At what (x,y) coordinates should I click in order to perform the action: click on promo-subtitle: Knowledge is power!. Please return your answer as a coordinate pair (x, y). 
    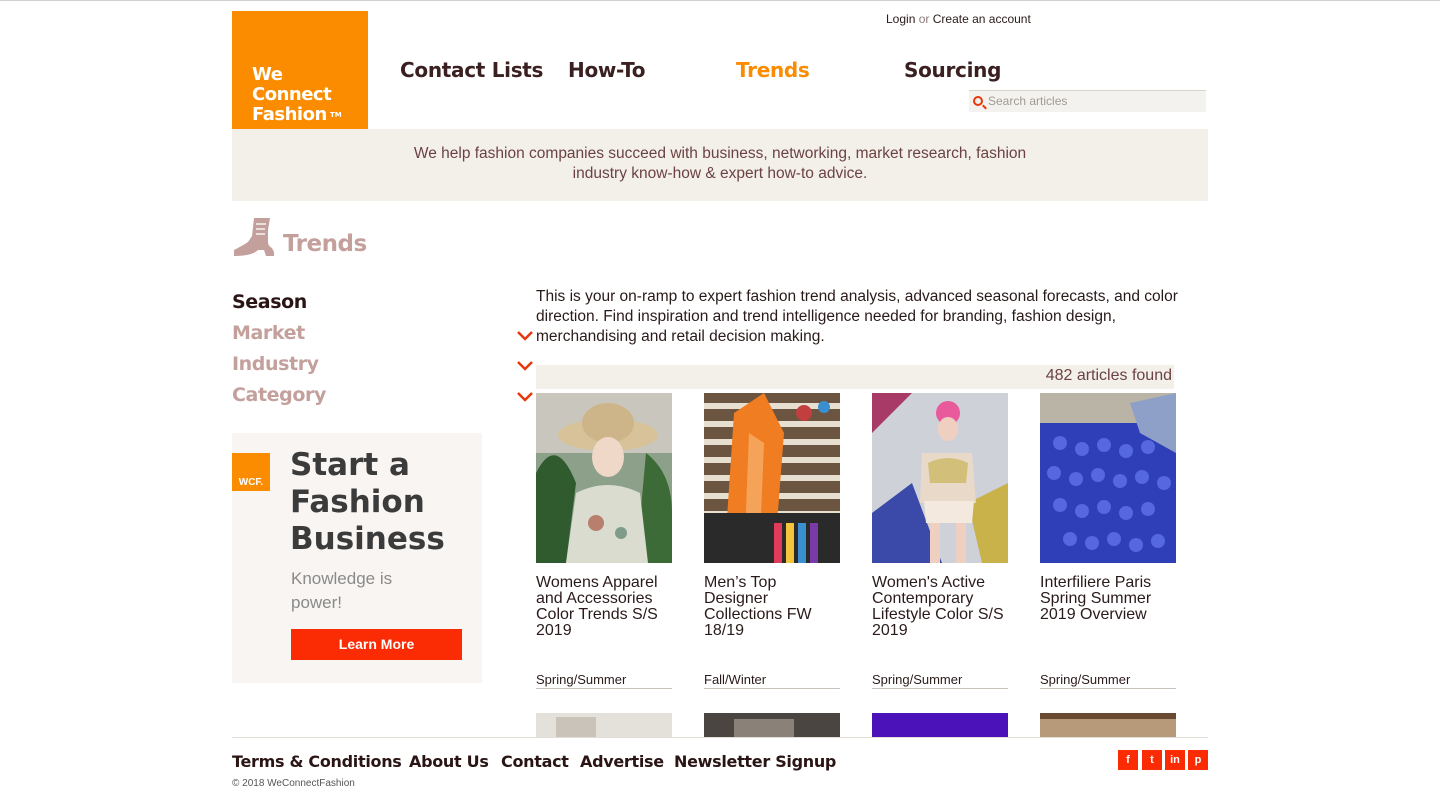
    Looking at the image, I should click on (342, 590).